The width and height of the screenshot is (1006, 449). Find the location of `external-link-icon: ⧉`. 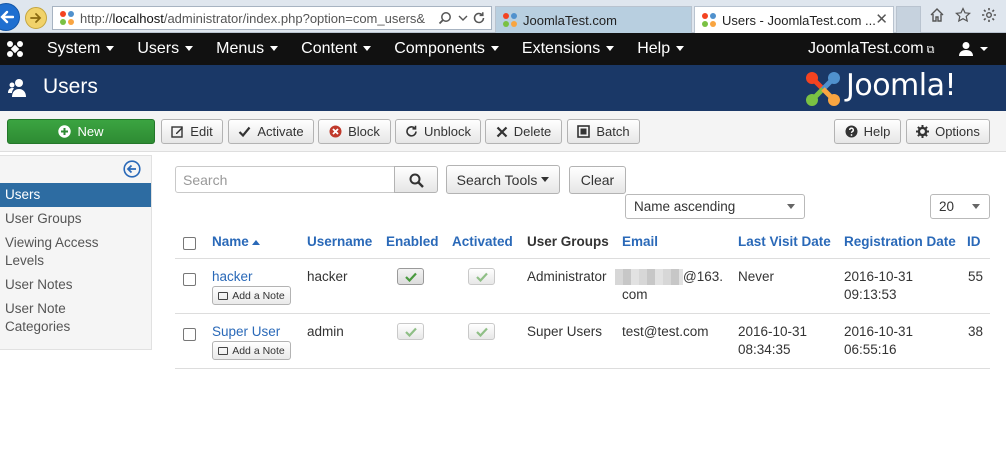

external-link-icon: ⧉ is located at coordinates (930, 50).